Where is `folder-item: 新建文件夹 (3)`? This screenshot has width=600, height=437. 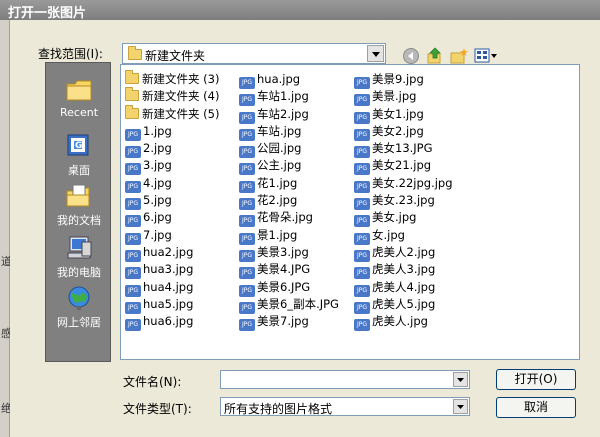
folder-item: 新建文件夹 (3) is located at coordinates (172, 79).